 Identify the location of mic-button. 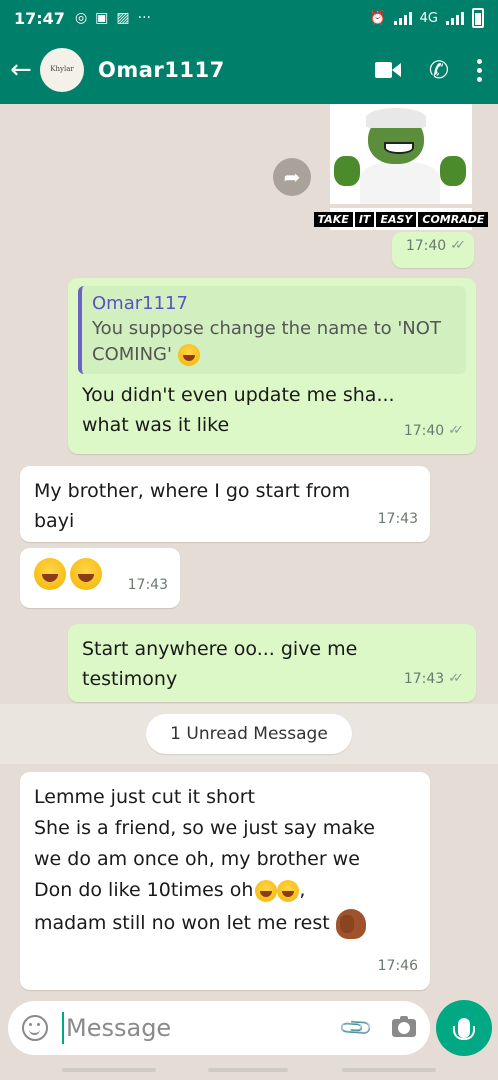
(464, 1028).